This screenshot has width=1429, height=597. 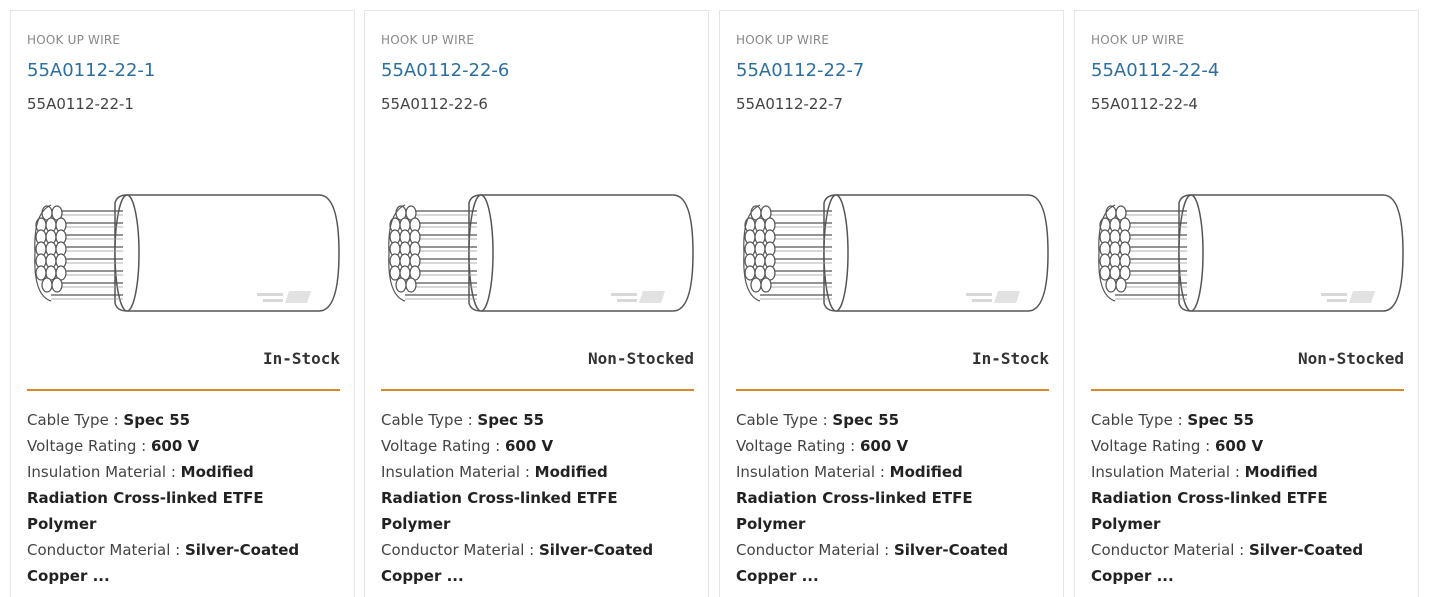 What do you see at coordinates (789, 104) in the screenshot?
I see `part-number-text: 55A0112-22-7` at bounding box center [789, 104].